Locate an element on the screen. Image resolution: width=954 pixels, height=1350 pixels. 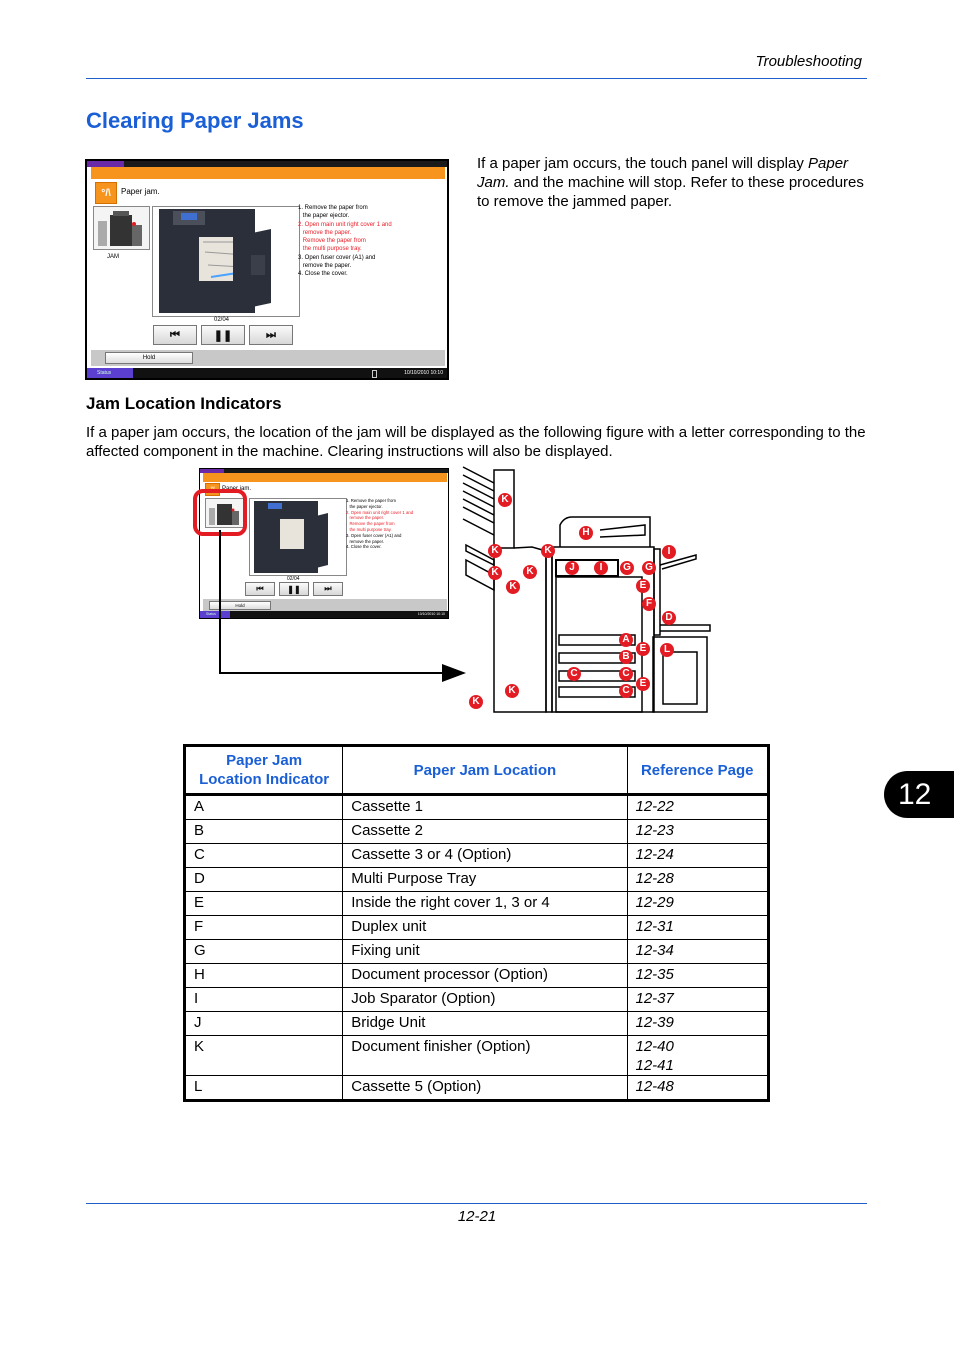
table-row: K Document finisher (Option) 12-40 12-41 is located at coordinates (476, 1055).